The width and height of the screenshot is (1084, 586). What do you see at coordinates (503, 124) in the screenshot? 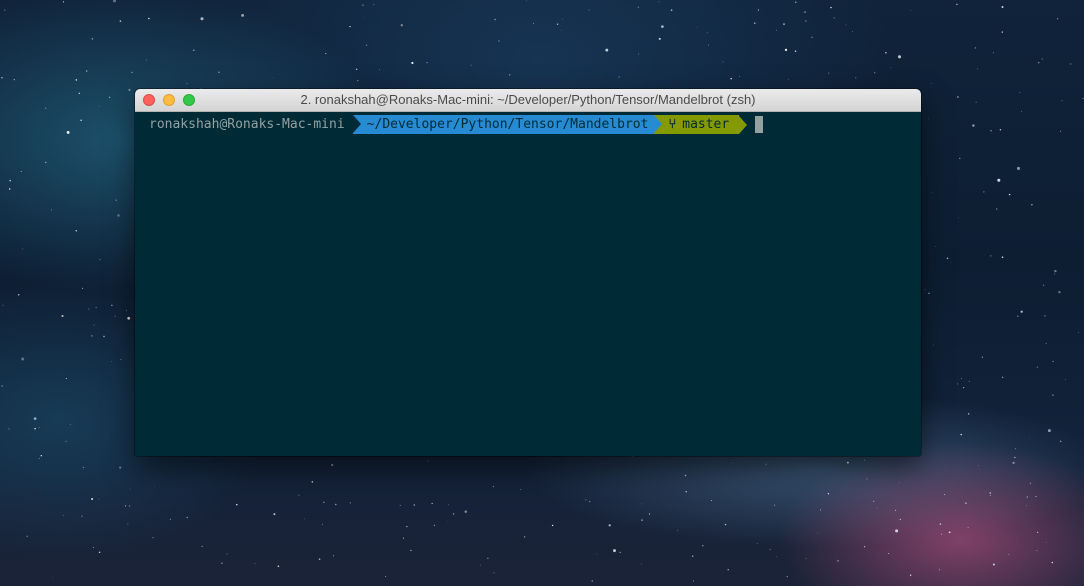
I see `prompt-path: ~/Developer/Python/Tensor/Mandelbrot` at bounding box center [503, 124].